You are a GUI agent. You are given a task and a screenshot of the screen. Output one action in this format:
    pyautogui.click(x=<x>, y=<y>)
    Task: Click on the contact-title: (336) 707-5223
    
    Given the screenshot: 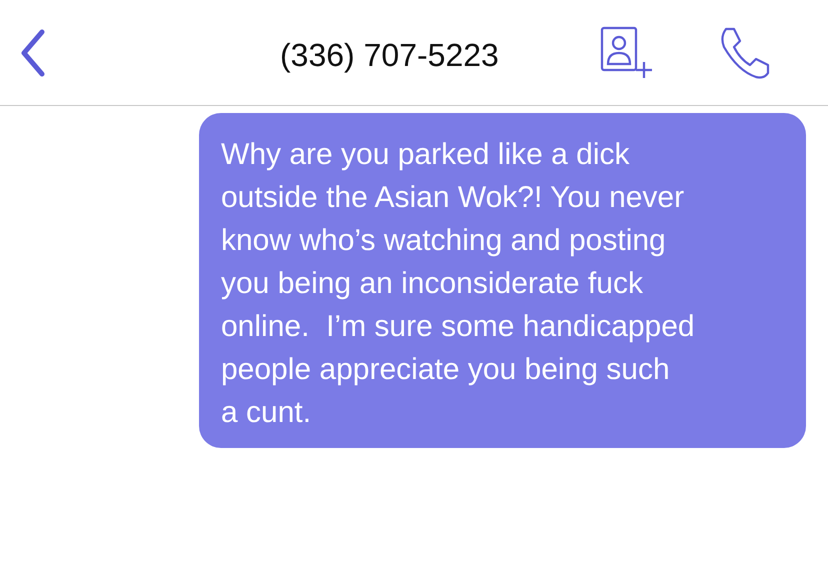 What is the action you would take?
    pyautogui.click(x=389, y=55)
    